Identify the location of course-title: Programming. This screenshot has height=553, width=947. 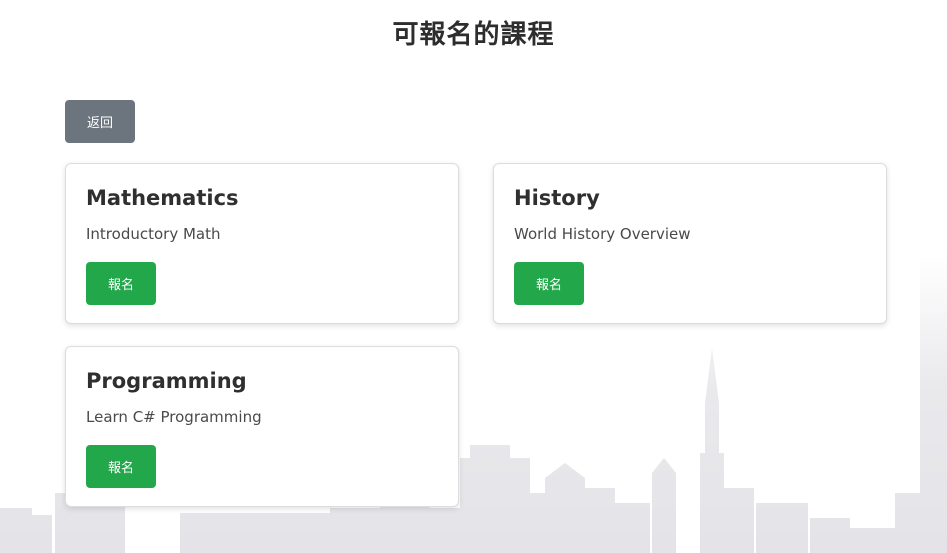
(166, 381).